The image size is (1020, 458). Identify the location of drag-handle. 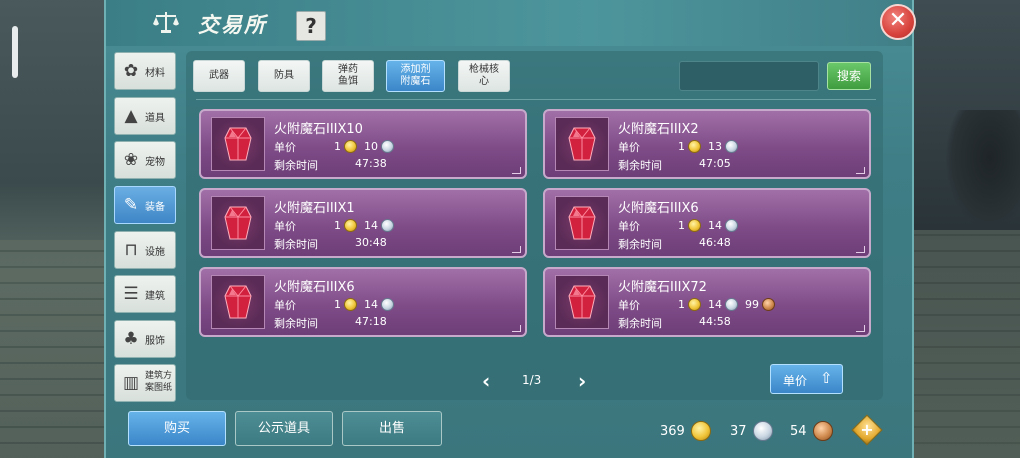
(15, 52).